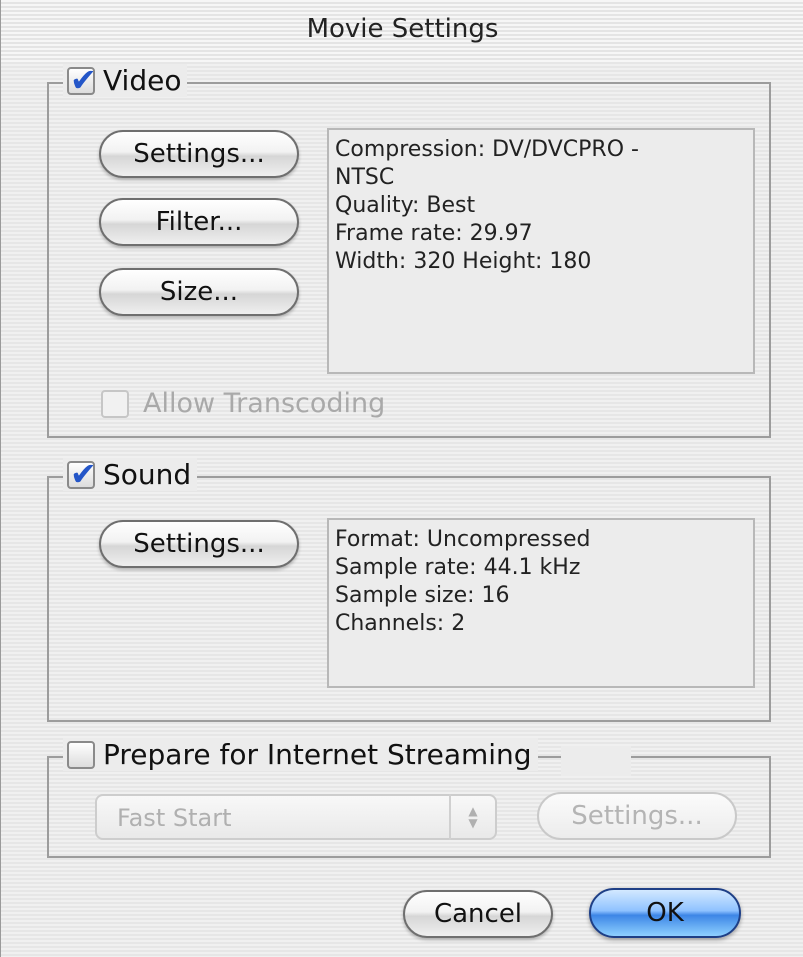 The width and height of the screenshot is (803, 957). I want to click on video-label: Video, so click(142, 80).